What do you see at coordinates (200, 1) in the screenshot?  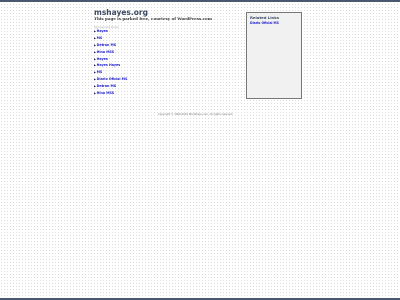 I see `top-bar` at bounding box center [200, 1].